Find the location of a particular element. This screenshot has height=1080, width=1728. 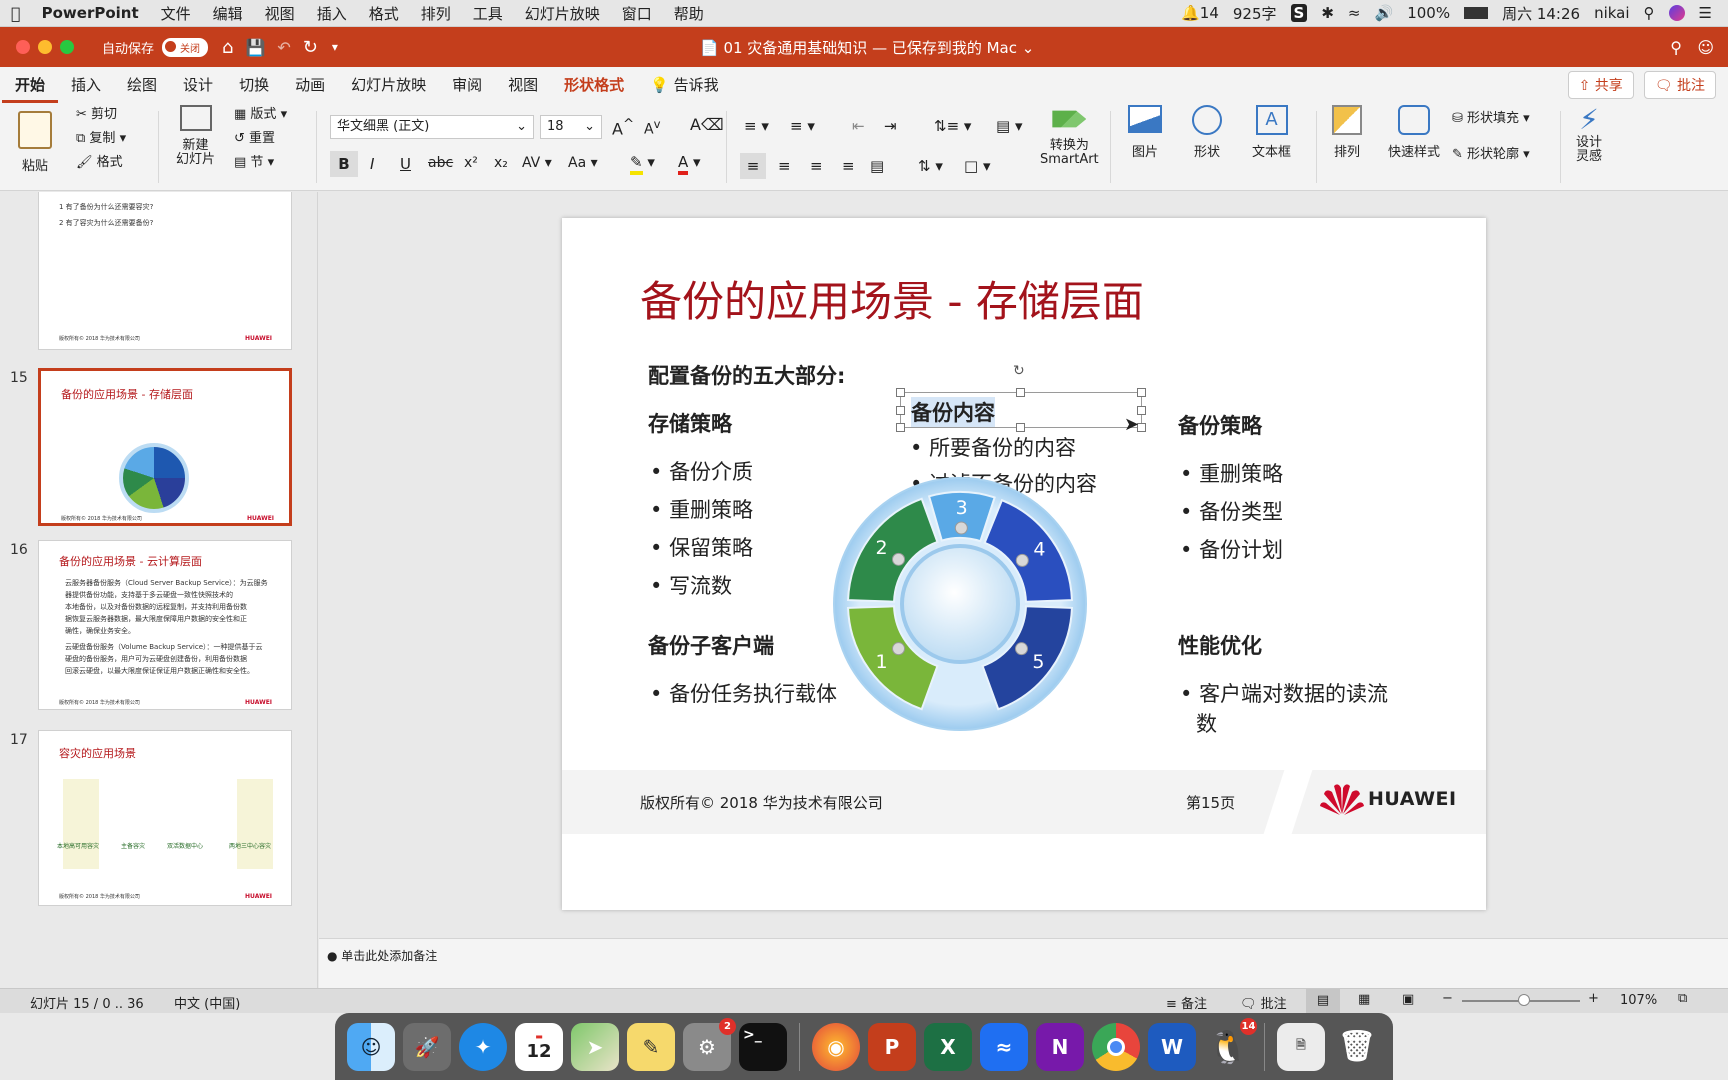

battery-icon is located at coordinates (1476, 13).